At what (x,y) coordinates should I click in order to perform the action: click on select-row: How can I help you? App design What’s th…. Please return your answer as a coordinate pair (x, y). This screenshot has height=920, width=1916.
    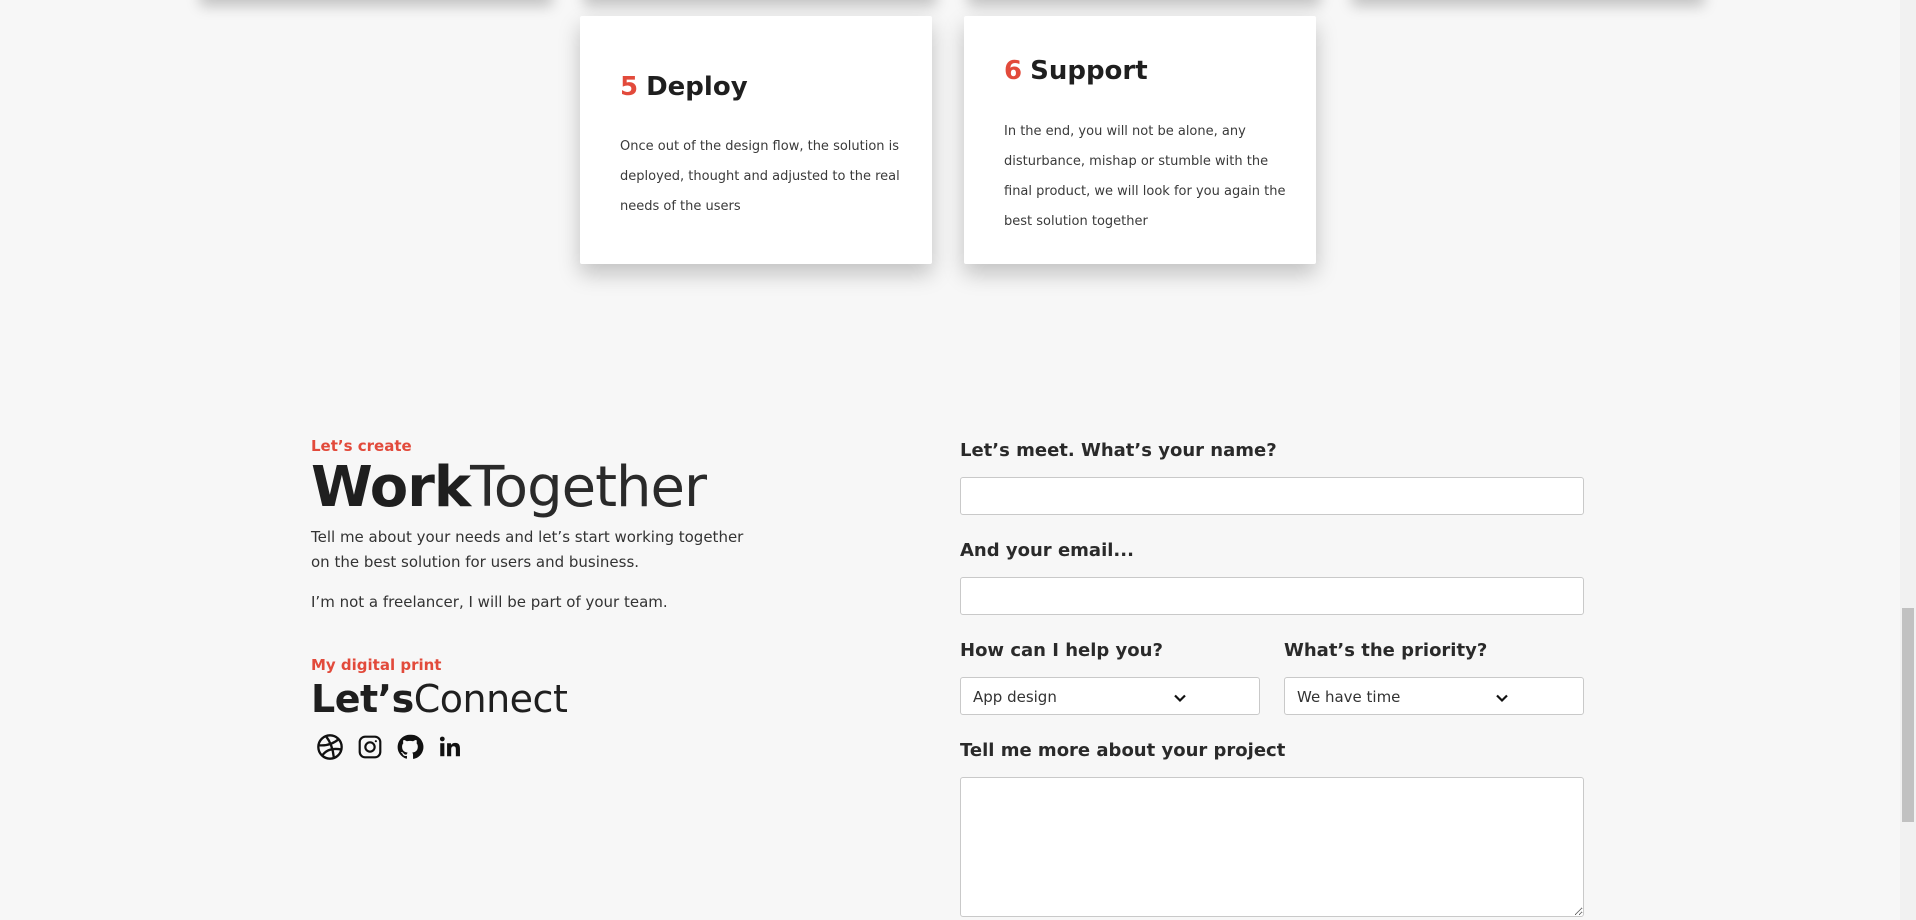
    Looking at the image, I should click on (1272, 677).